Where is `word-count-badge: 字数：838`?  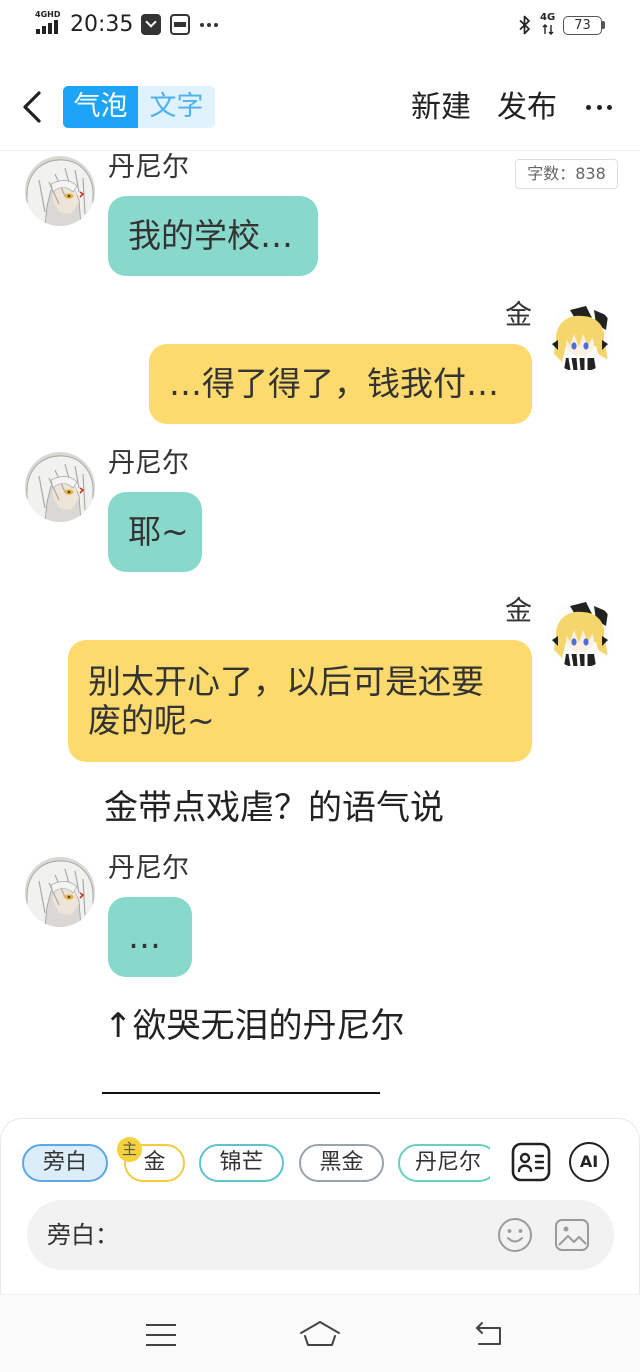 word-count-badge: 字数：838 is located at coordinates (566, 174).